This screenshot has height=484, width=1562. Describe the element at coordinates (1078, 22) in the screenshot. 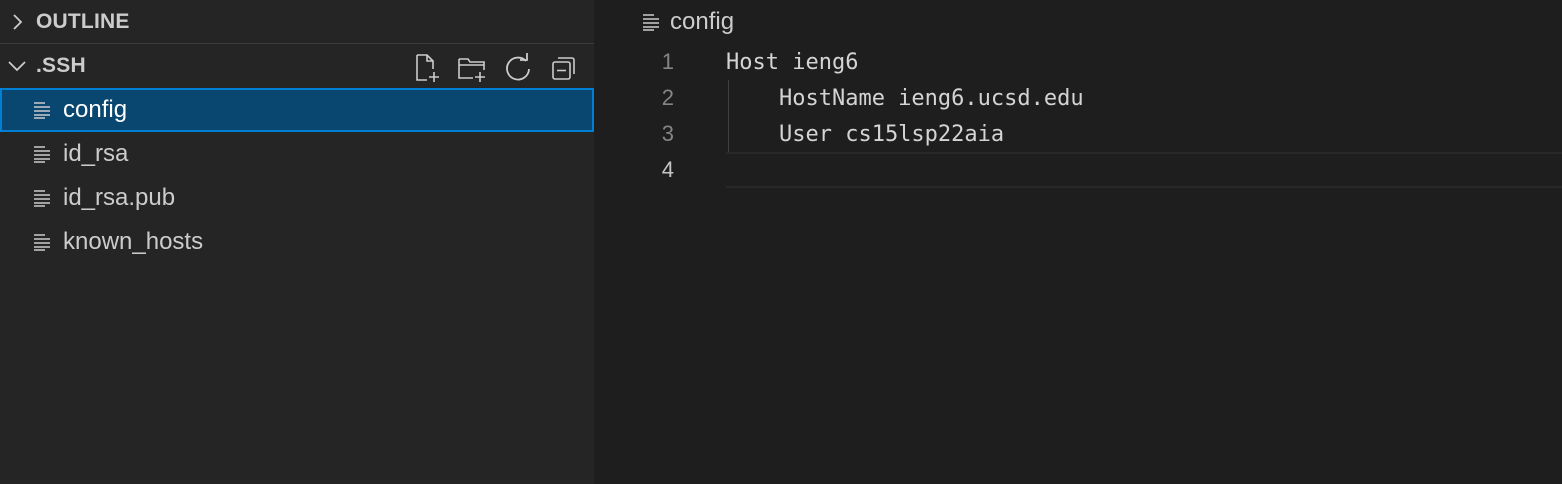

I see `breadcrumb: config` at that location.